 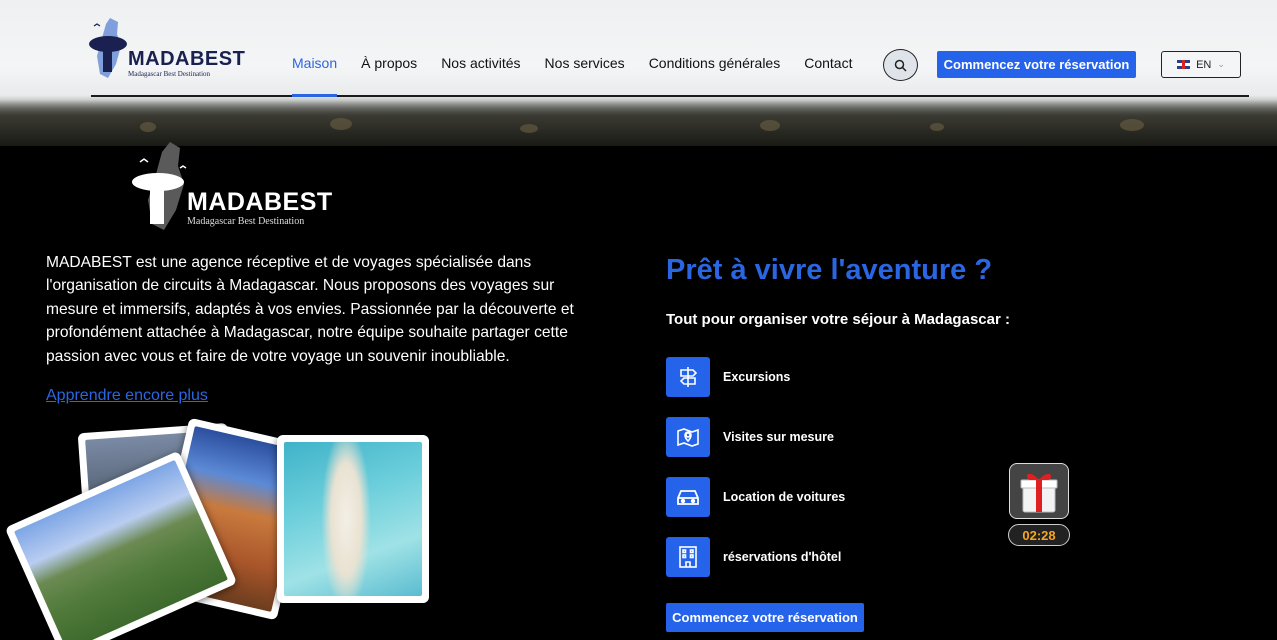 What do you see at coordinates (389, 74) in the screenshot?
I see `nav-item-a-propos: À propos` at bounding box center [389, 74].